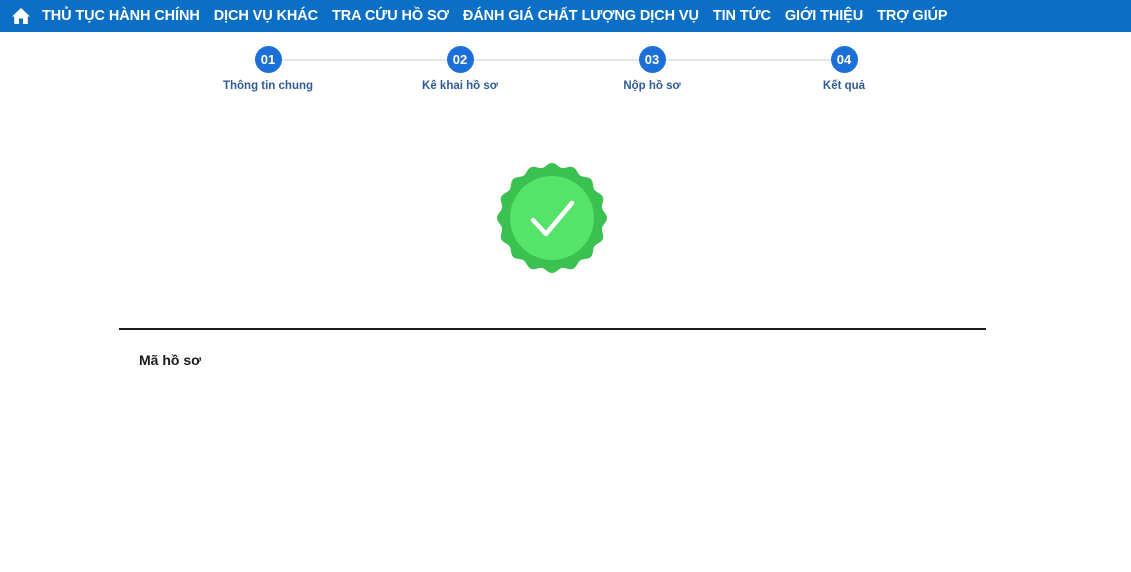 This screenshot has width=1131, height=572. What do you see at coordinates (824, 16) in the screenshot?
I see `nav-item-about: GIỚI THIỆU` at bounding box center [824, 16].